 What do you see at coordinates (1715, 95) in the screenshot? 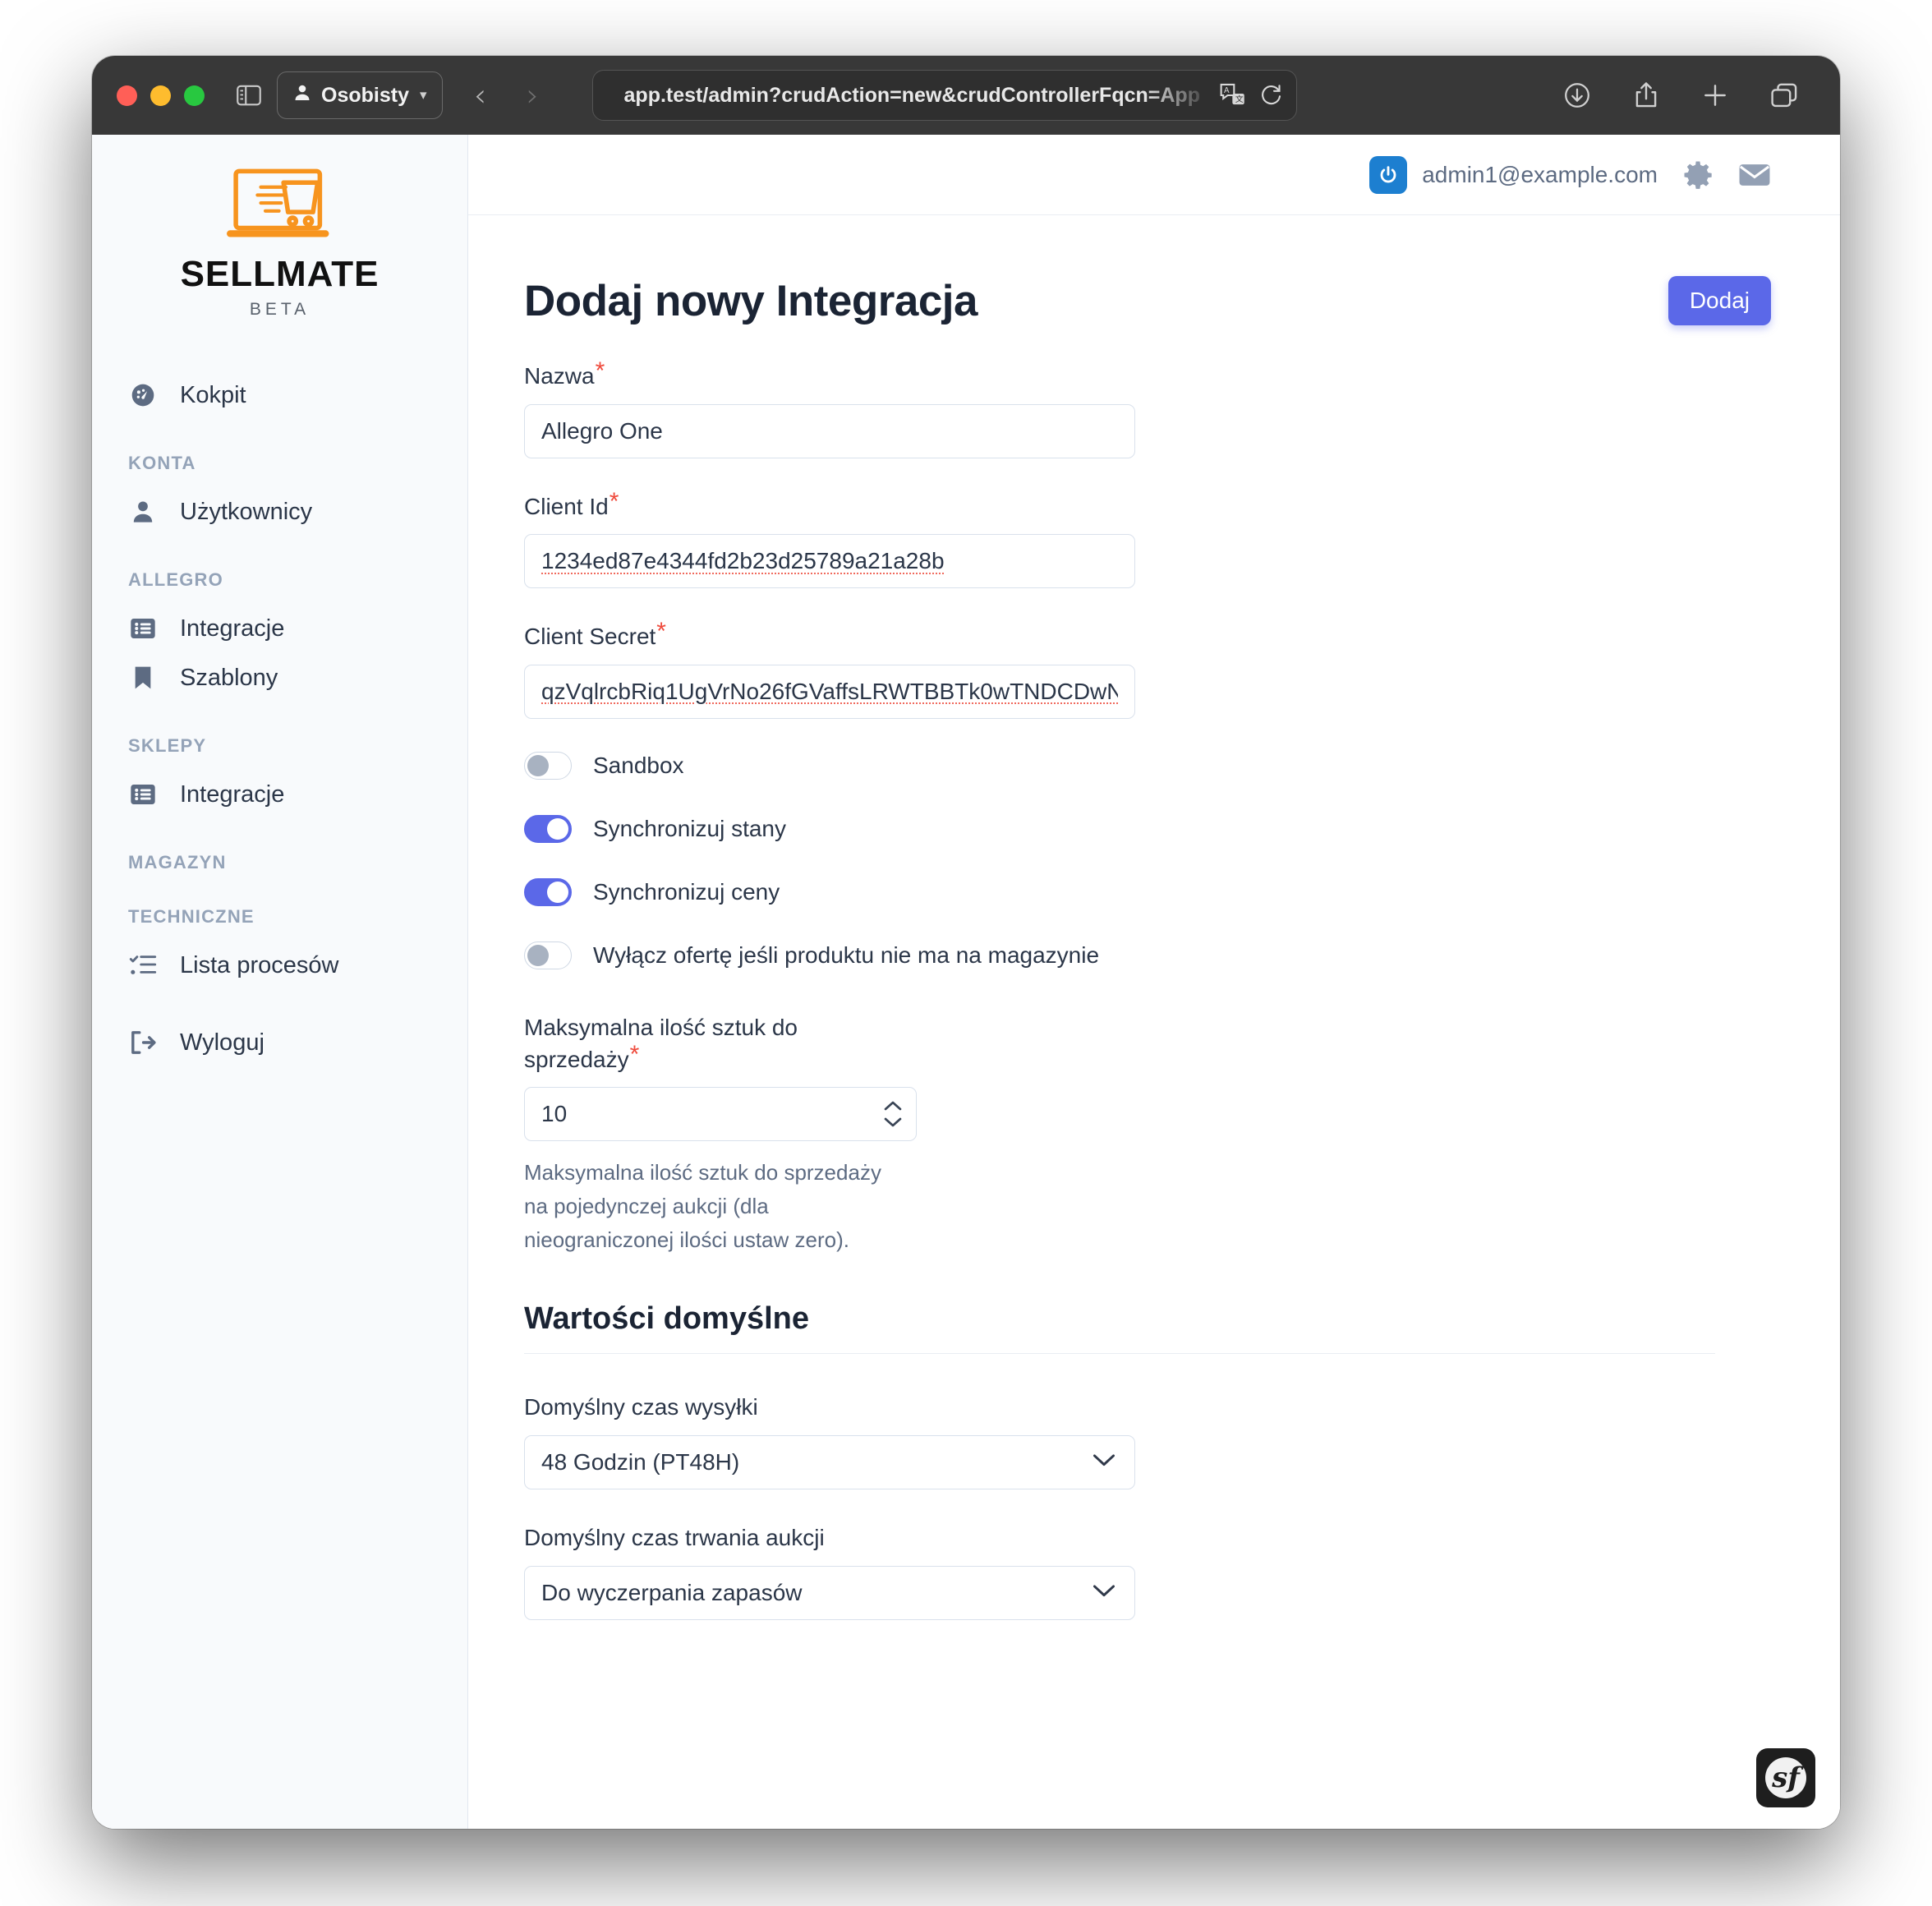
I see `plus-icon` at bounding box center [1715, 95].